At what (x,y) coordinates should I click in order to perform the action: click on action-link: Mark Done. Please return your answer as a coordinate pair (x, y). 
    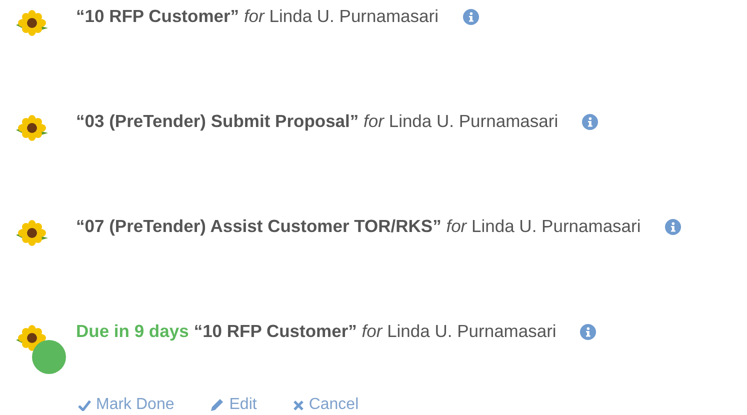
    Looking at the image, I should click on (126, 405).